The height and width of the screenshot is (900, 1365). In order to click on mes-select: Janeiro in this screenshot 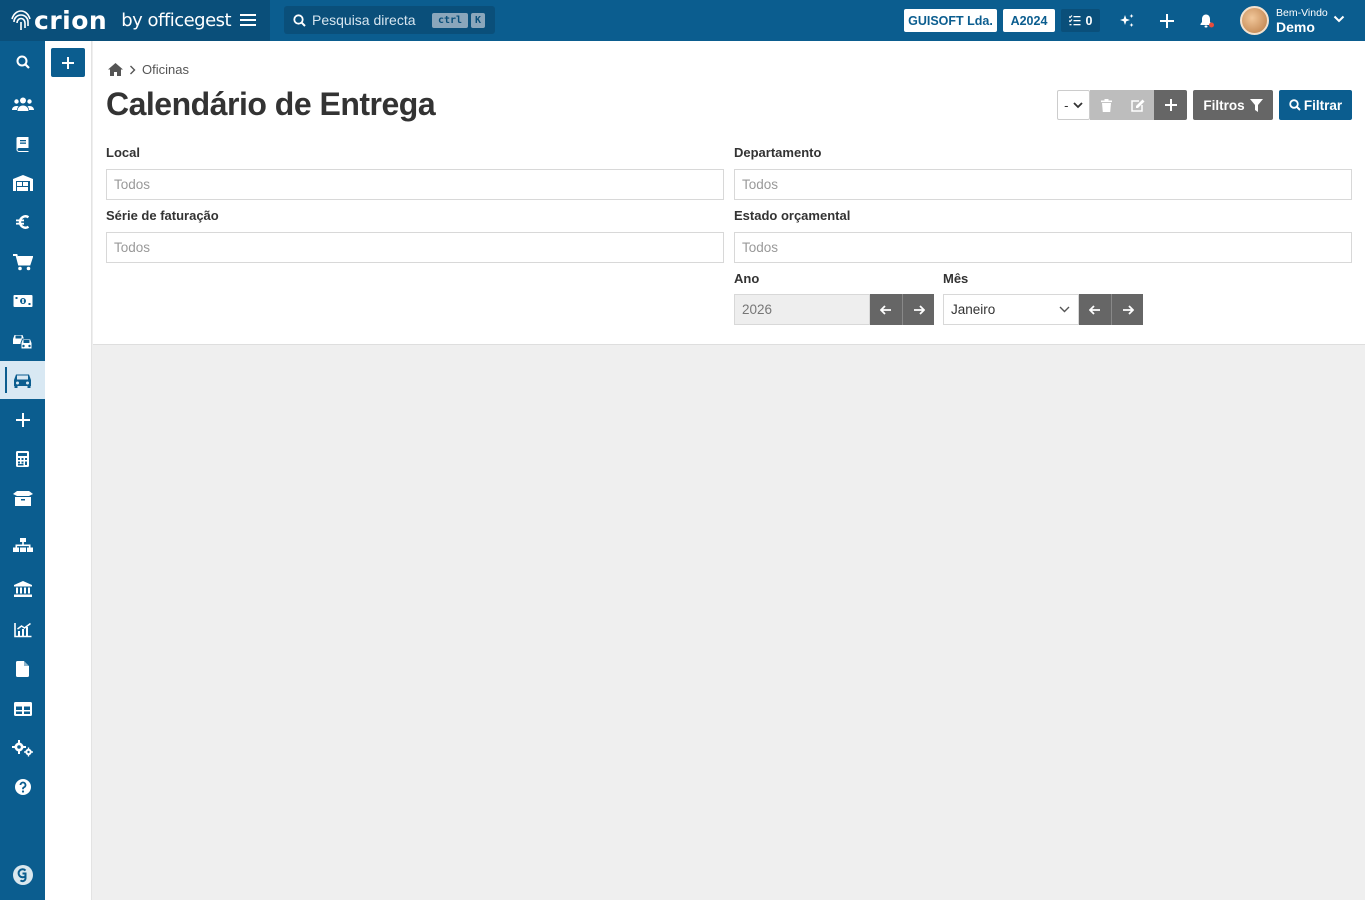, I will do `click(1011, 309)`.